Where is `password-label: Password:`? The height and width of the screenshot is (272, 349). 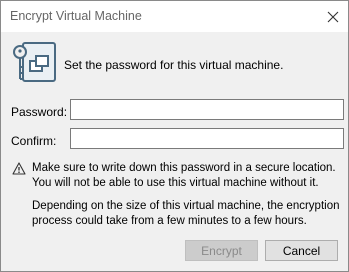 password-label: Password: is located at coordinates (39, 112).